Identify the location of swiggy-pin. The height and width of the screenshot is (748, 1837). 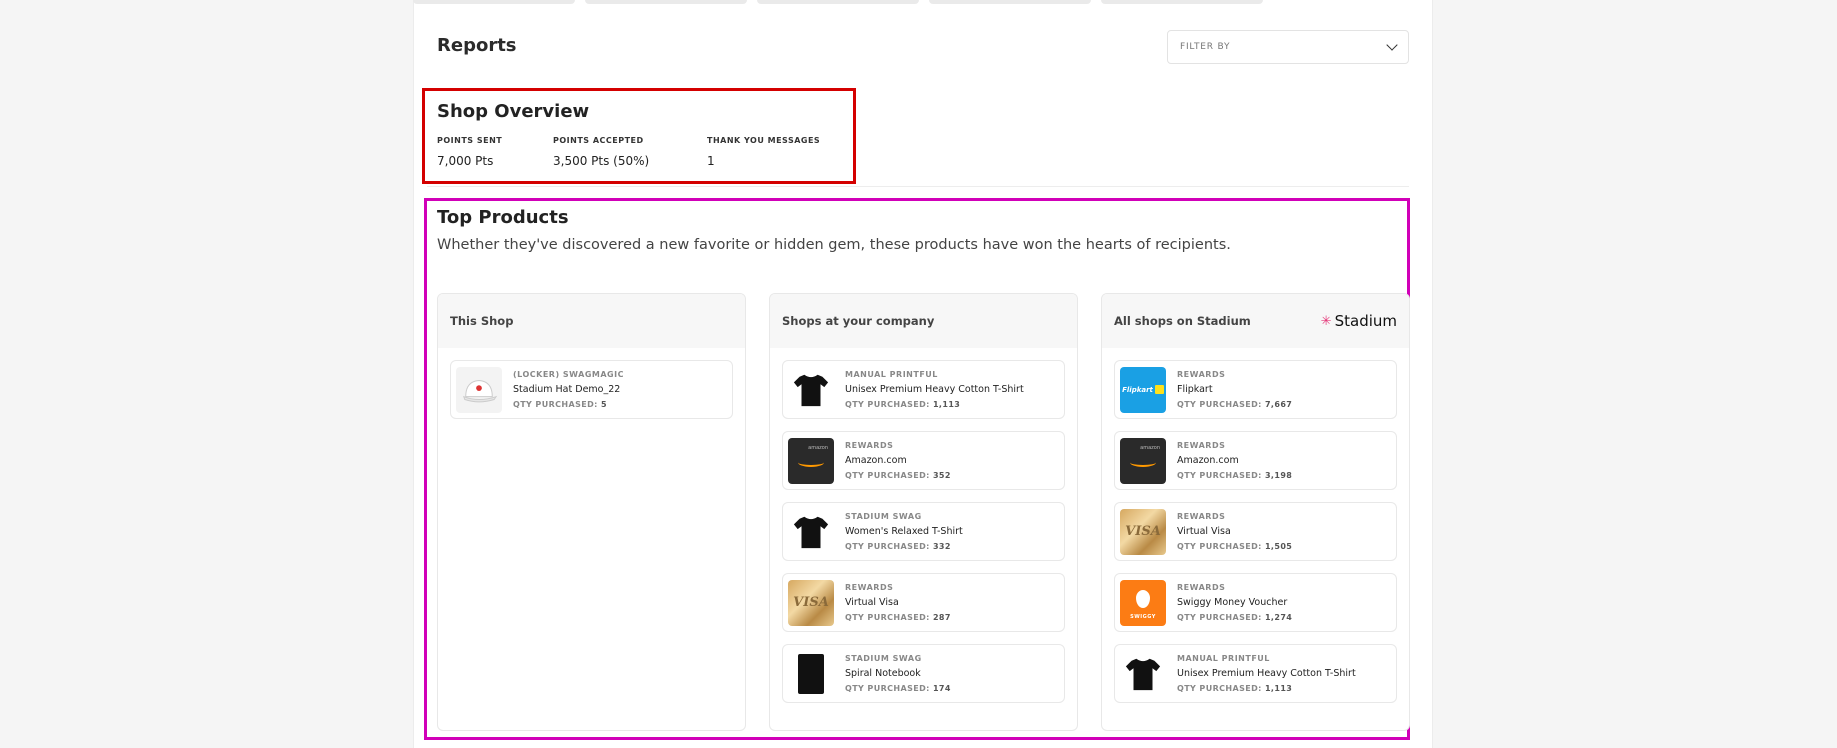
(1143, 598).